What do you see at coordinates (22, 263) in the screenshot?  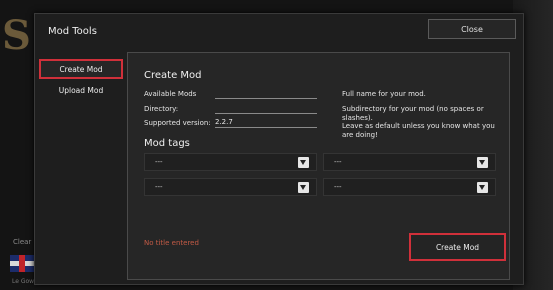 I see `uk-flag-icon` at bounding box center [22, 263].